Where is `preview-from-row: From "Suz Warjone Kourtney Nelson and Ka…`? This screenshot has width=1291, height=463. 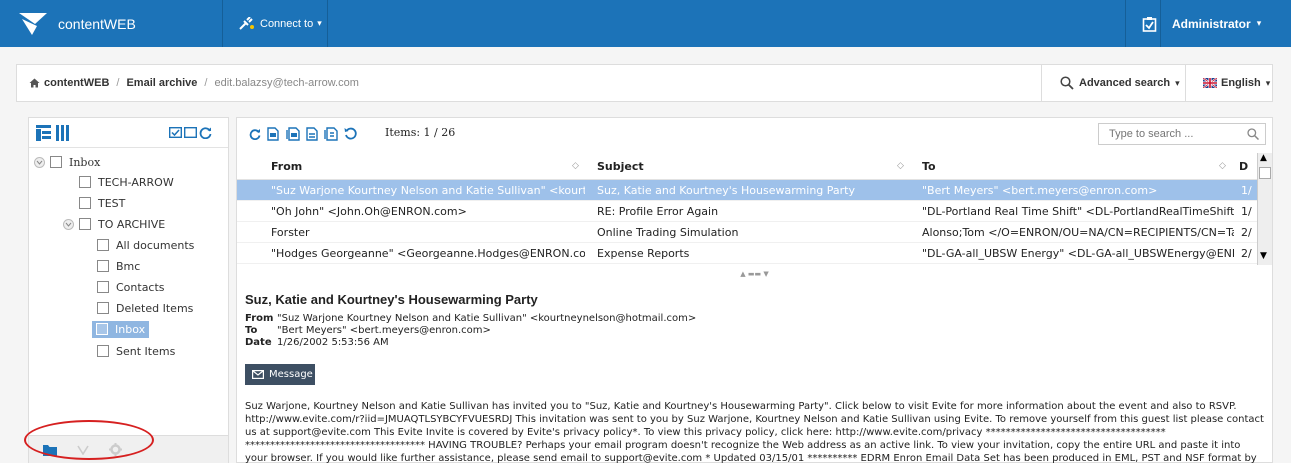
preview-from-row: From "Suz Warjone Kourtney Nelson and Ka… is located at coordinates (755, 319).